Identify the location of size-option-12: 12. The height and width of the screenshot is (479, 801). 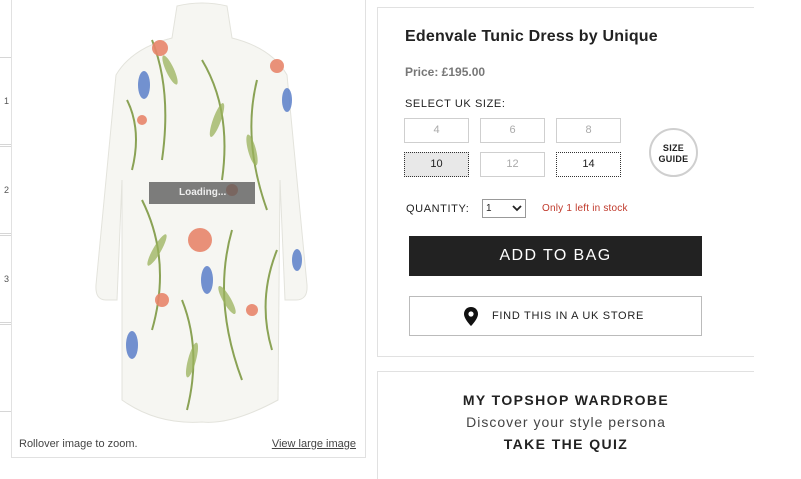
(512, 164).